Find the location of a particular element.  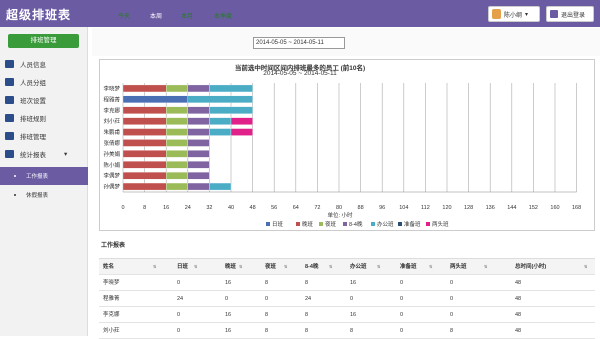

table-cell: 程雅菁 is located at coordinates (111, 299).